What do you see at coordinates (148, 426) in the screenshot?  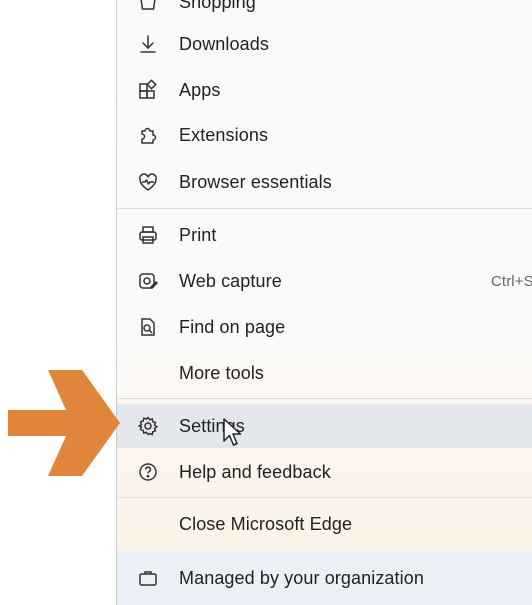 I see `gear-icon` at bounding box center [148, 426].